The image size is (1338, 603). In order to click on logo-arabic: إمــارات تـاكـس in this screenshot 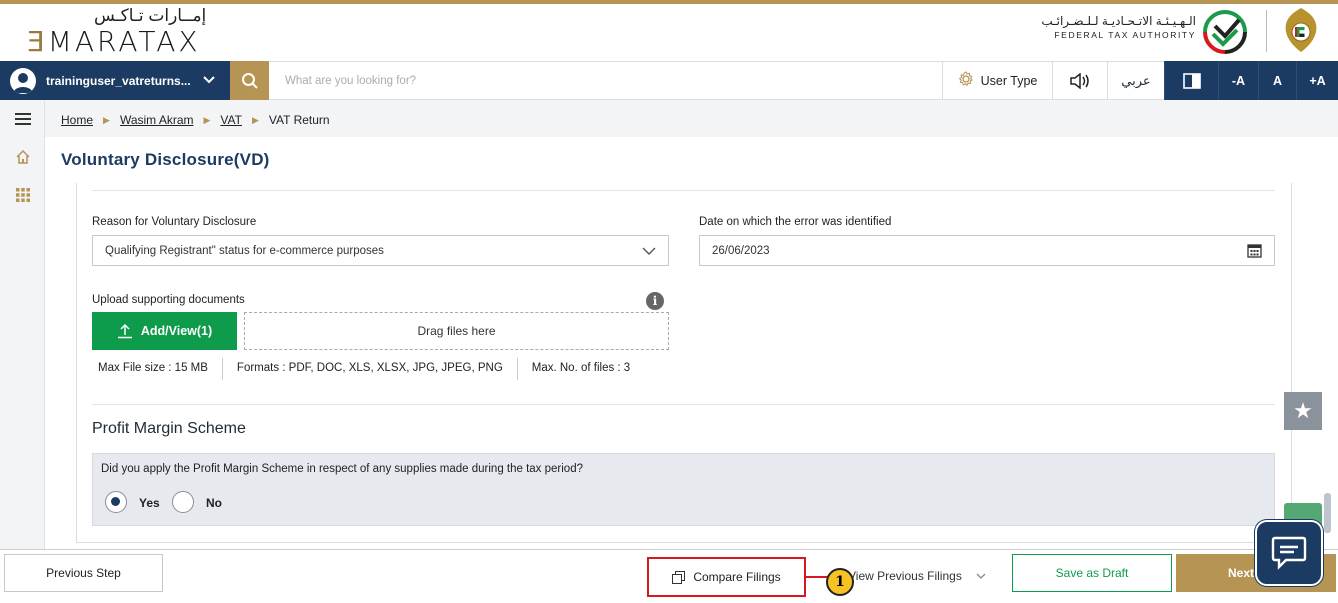, I will do `click(150, 15)`.